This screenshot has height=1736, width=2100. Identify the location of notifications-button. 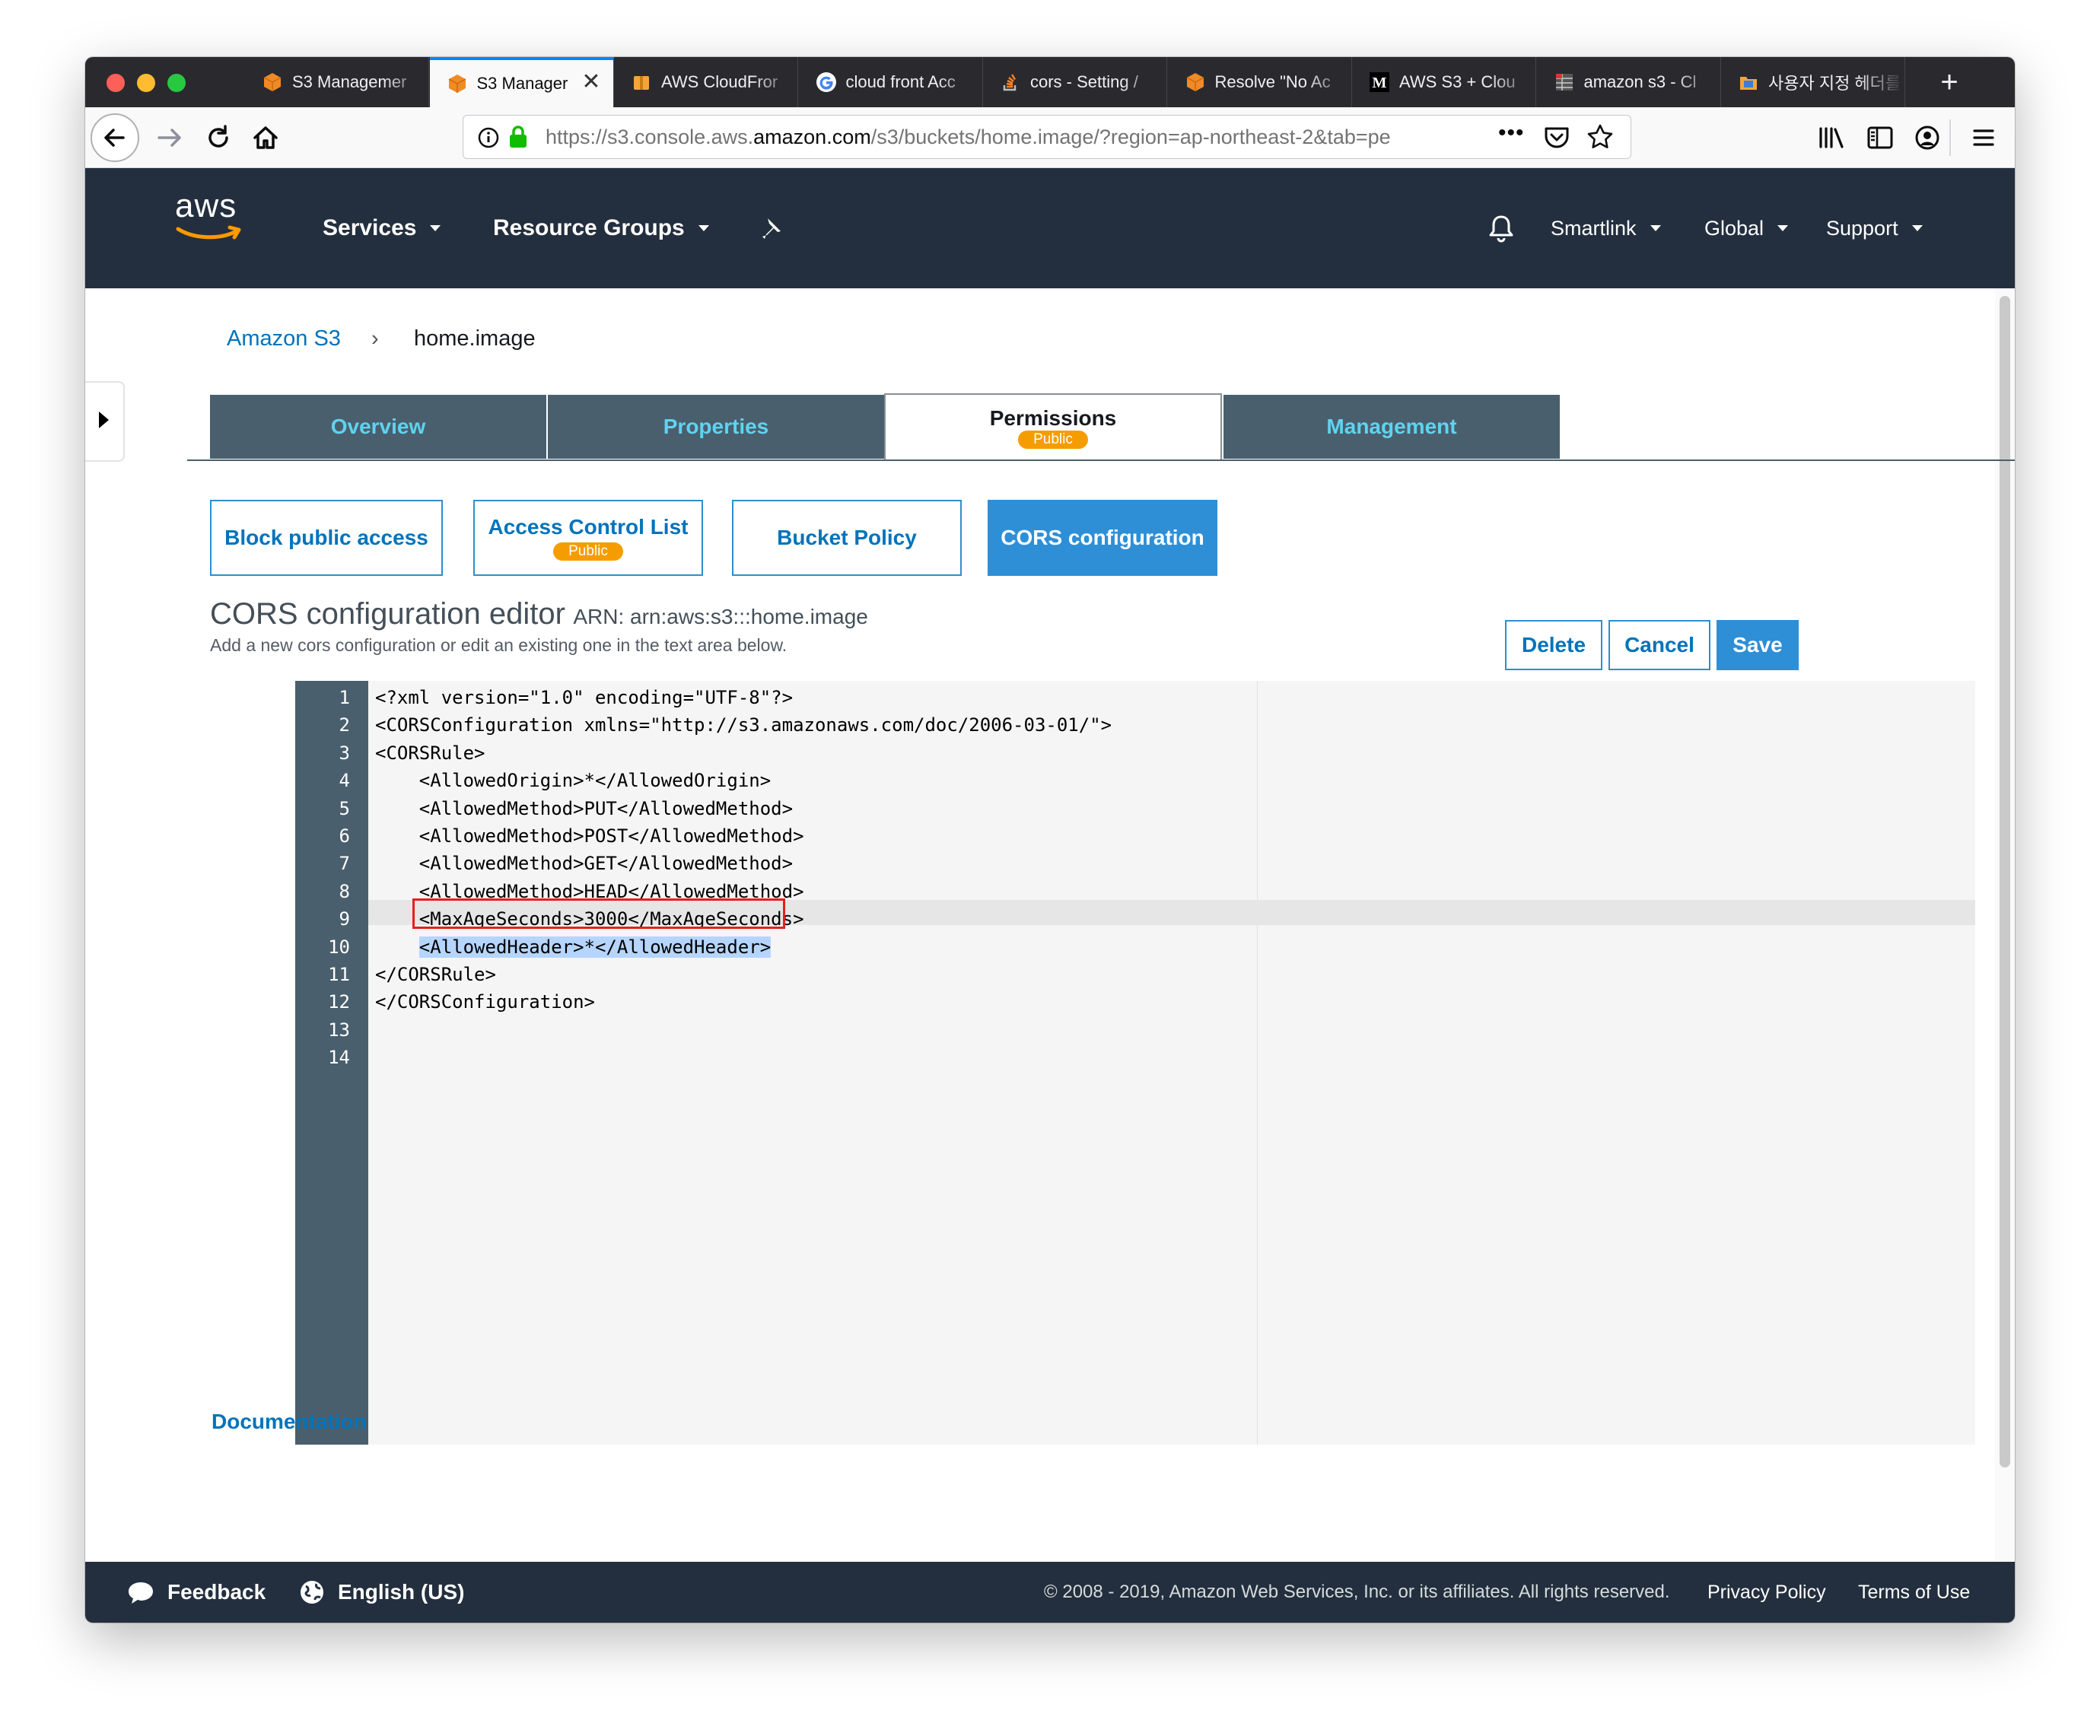
(1502, 228).